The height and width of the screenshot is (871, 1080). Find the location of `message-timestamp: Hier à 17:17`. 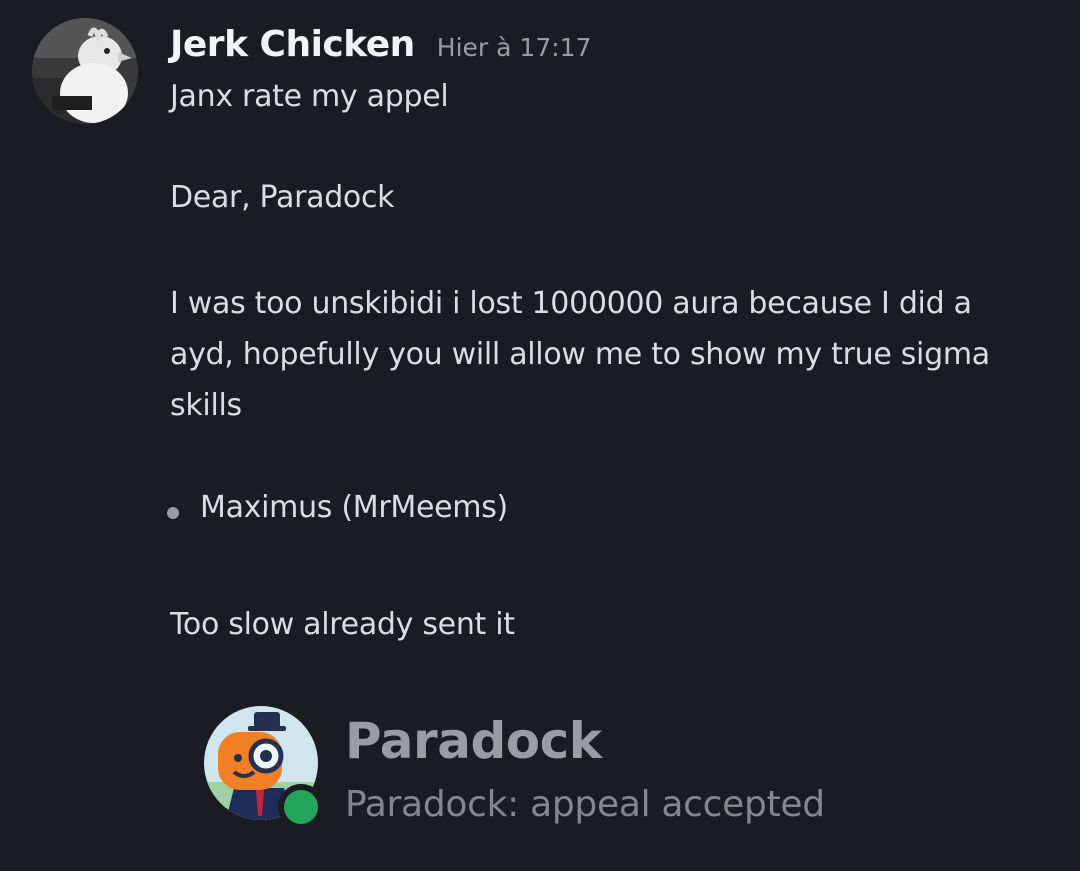

message-timestamp: Hier à 17:17 is located at coordinates (514, 47).